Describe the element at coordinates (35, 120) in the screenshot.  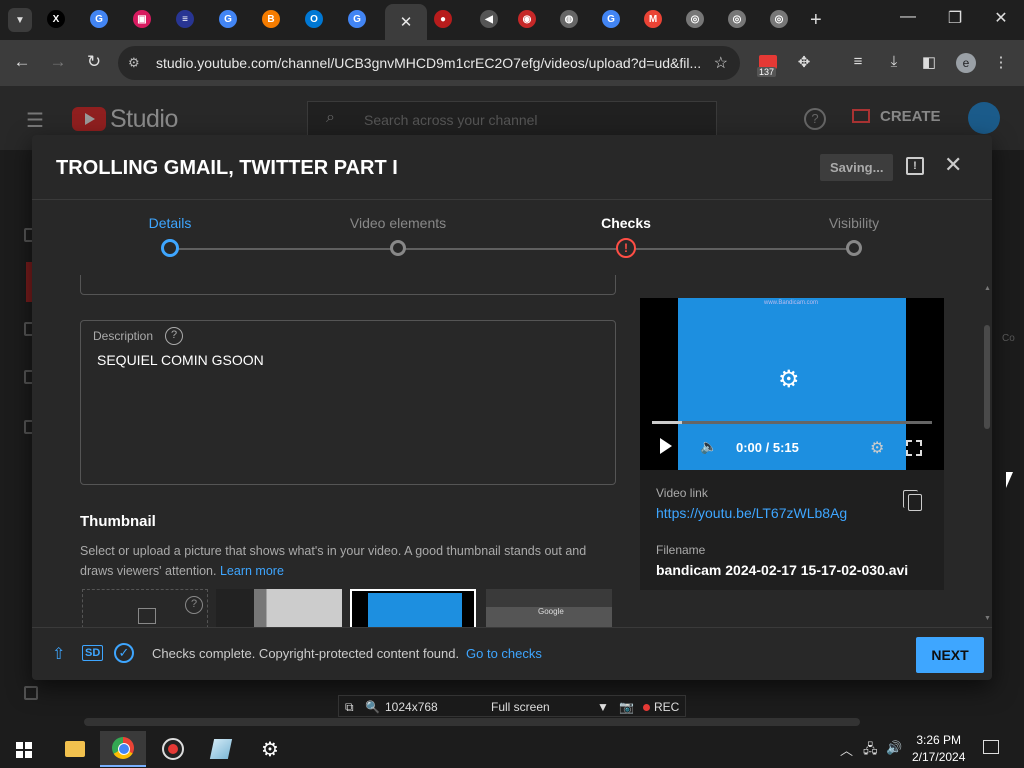
I see `hamburger-menu-icon: ☰` at that location.